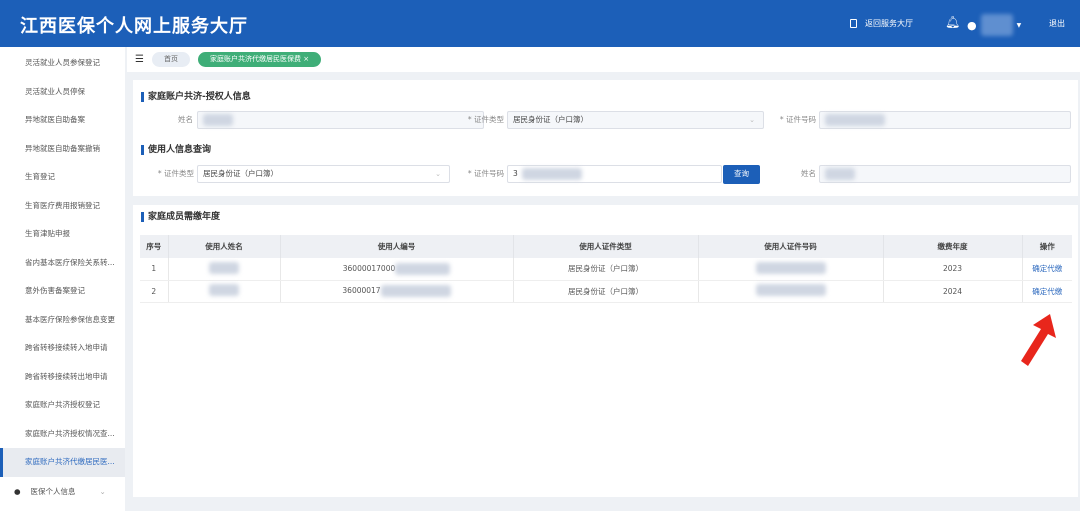 The image size is (1080, 511). Describe the element at coordinates (62, 149) in the screenshot. I see `sidebar-item: 异地就医自助备案撤销` at that location.